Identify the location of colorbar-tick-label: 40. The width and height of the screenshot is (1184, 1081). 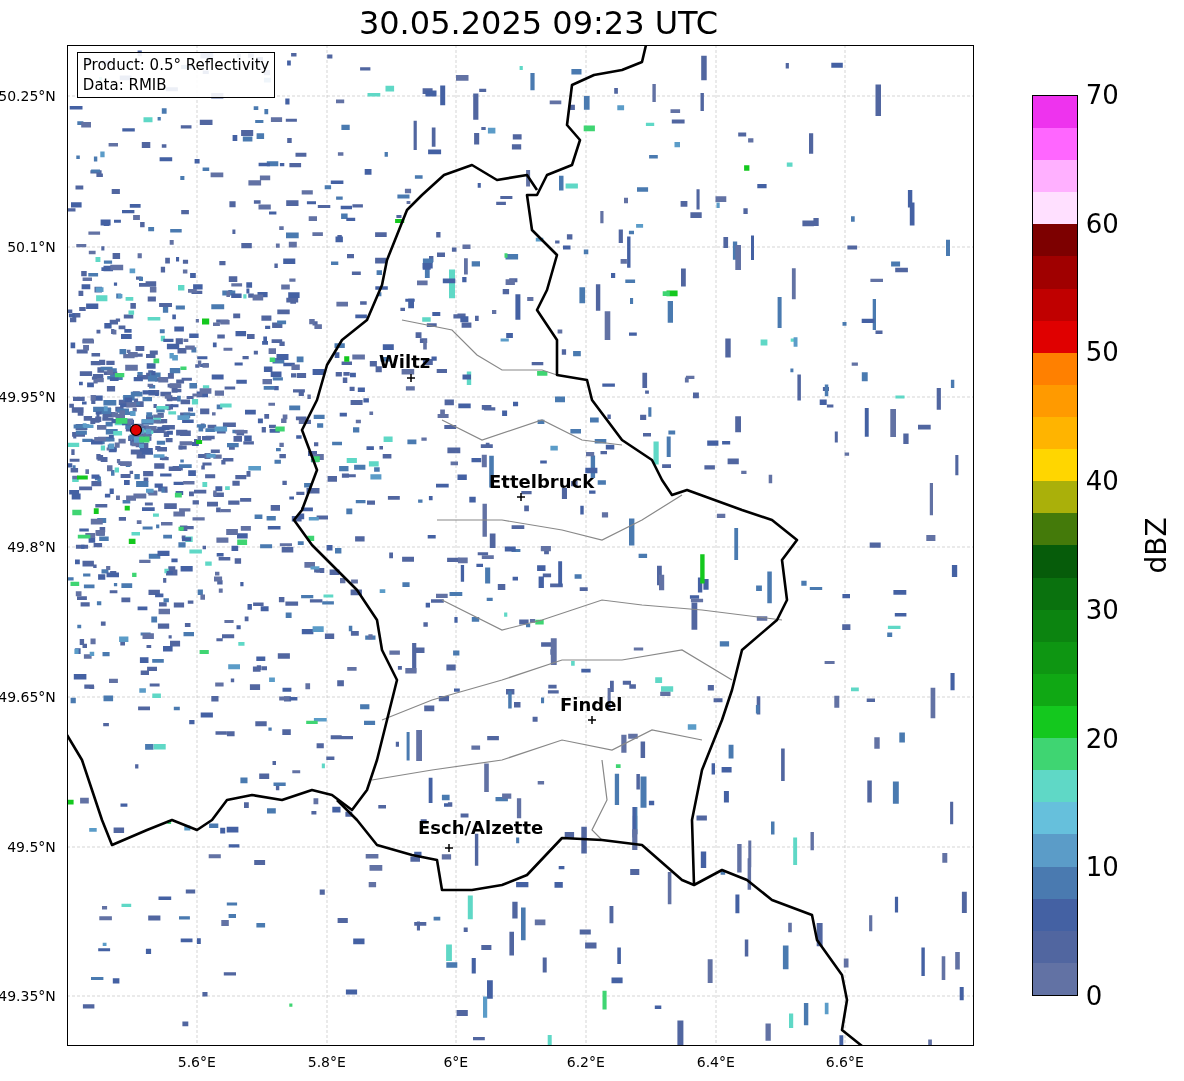
(1102, 481).